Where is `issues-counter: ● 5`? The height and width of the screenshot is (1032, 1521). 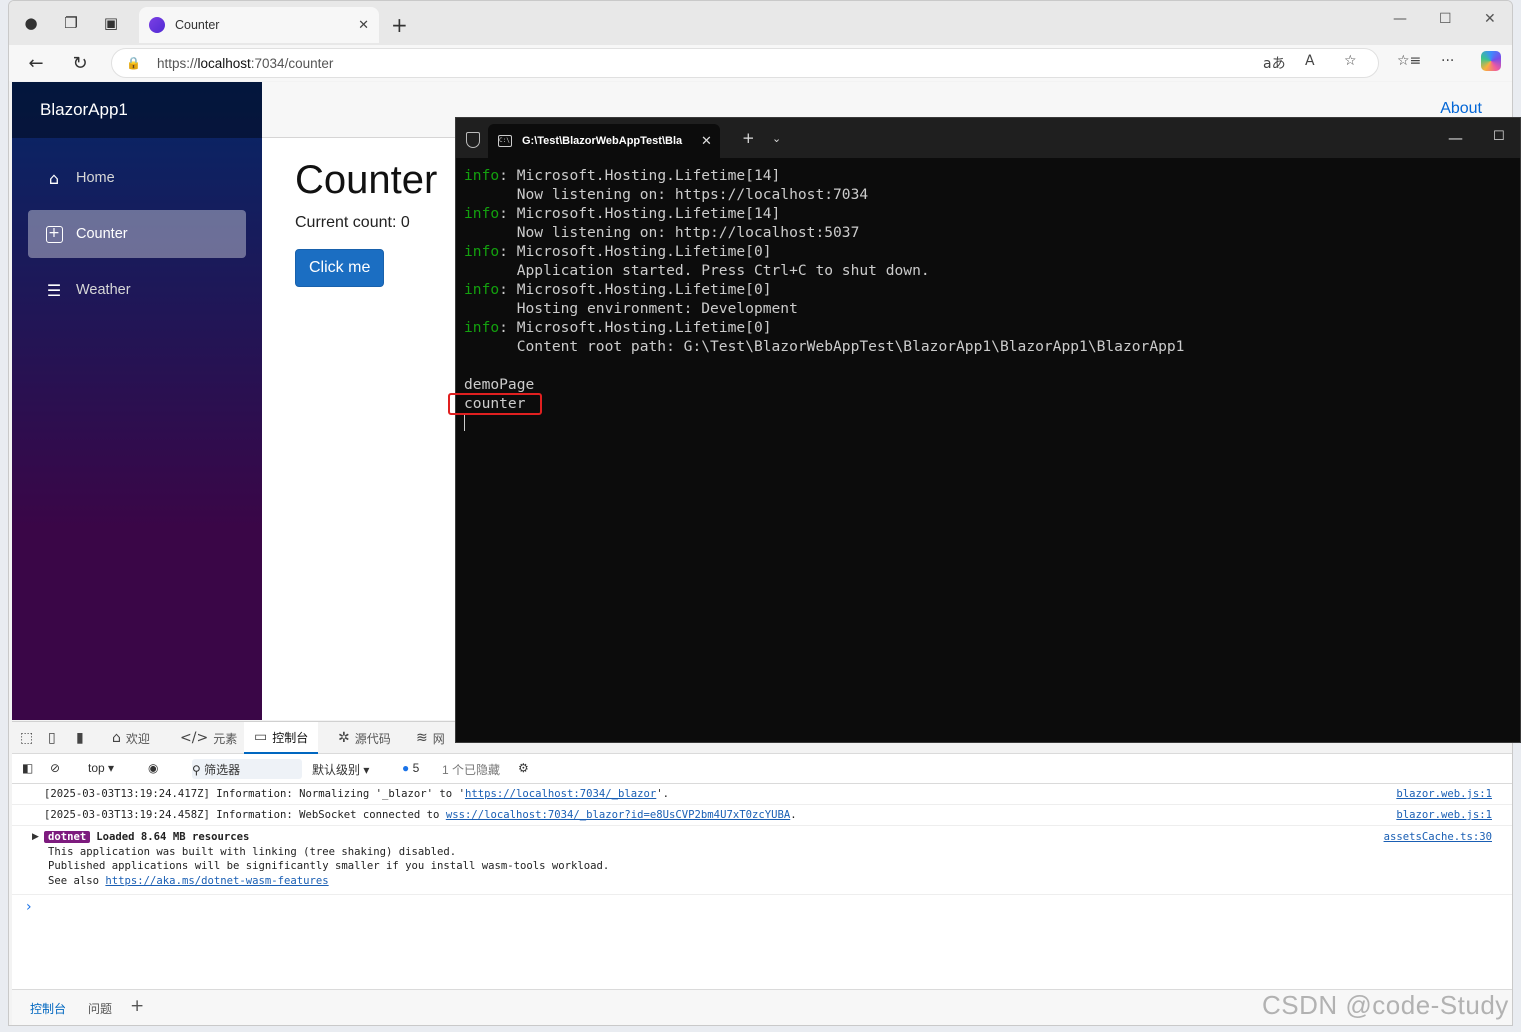 issues-counter: ● 5 is located at coordinates (410, 768).